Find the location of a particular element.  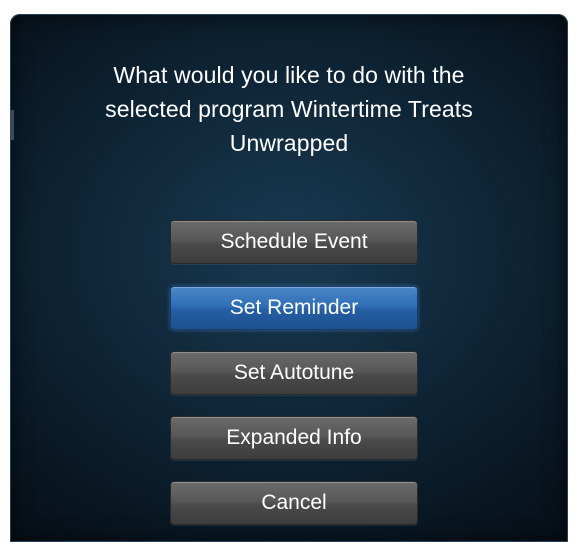

expanded-info-button: Expanded Info is located at coordinates (294, 438).